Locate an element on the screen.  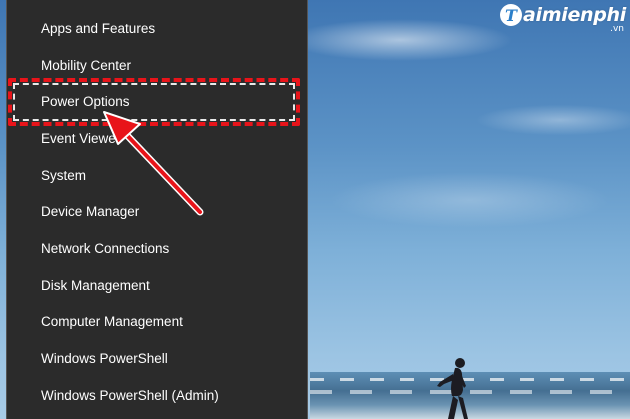
wallpaper-sea is located at coordinates (470, 395).